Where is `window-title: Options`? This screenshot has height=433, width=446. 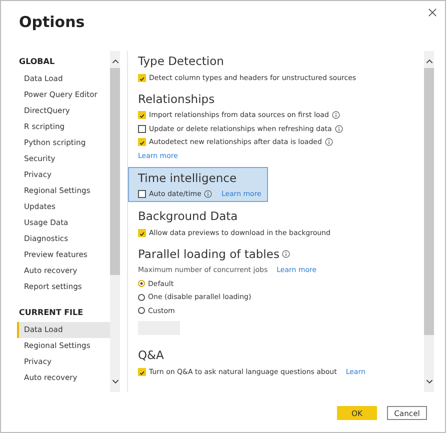
window-title: Options is located at coordinates (52, 23).